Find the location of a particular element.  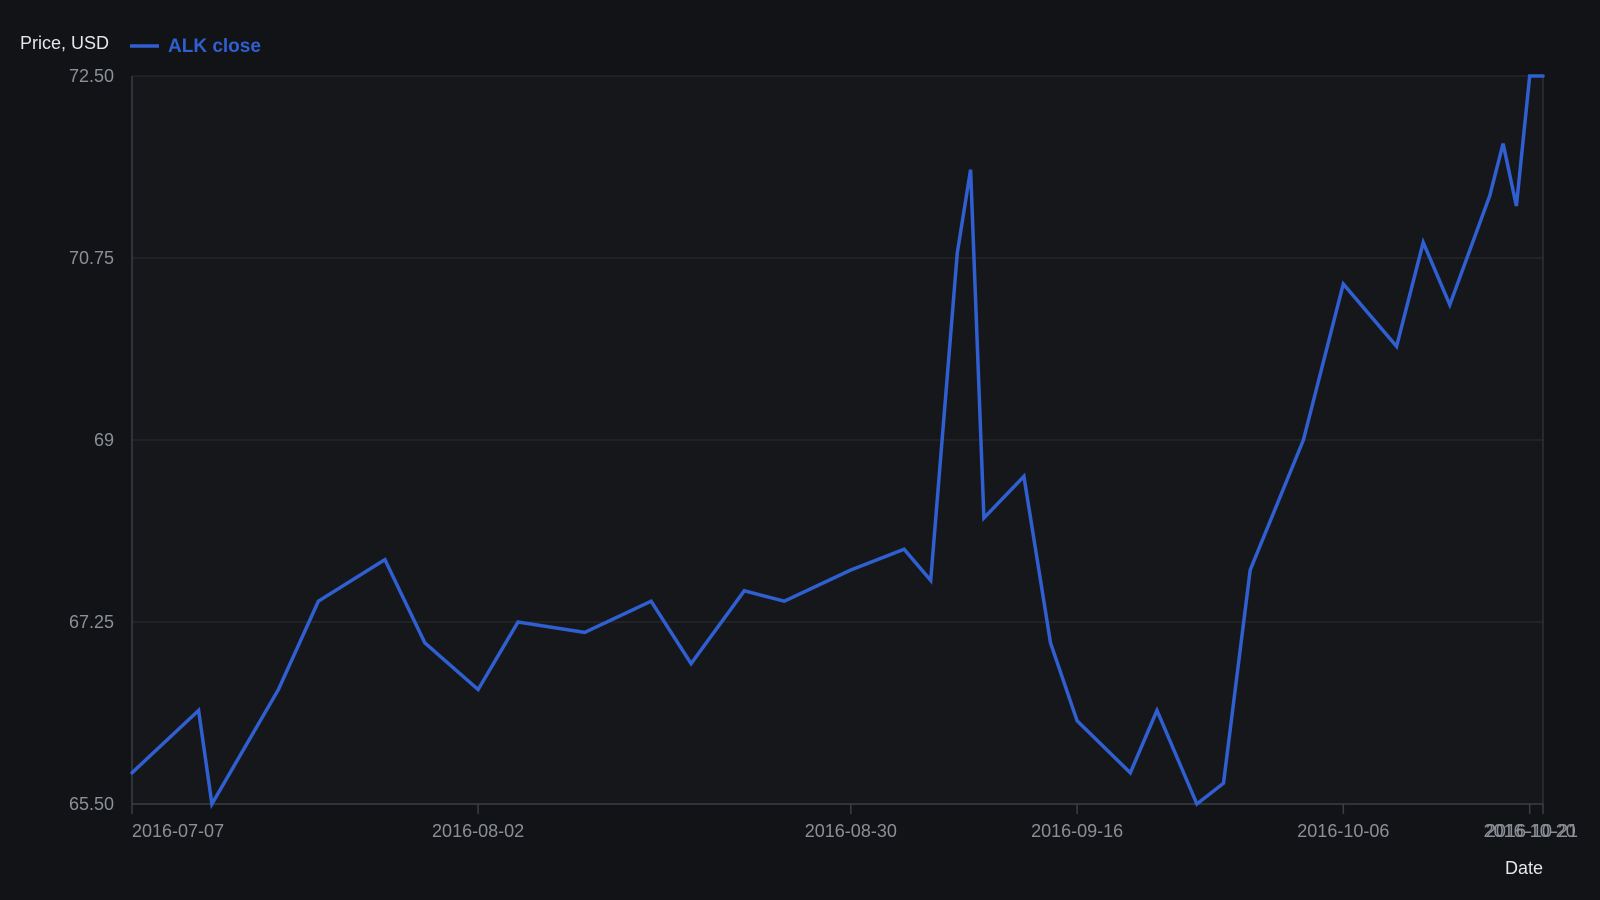

x-tick-label: 2016-10-06 is located at coordinates (1343, 831).